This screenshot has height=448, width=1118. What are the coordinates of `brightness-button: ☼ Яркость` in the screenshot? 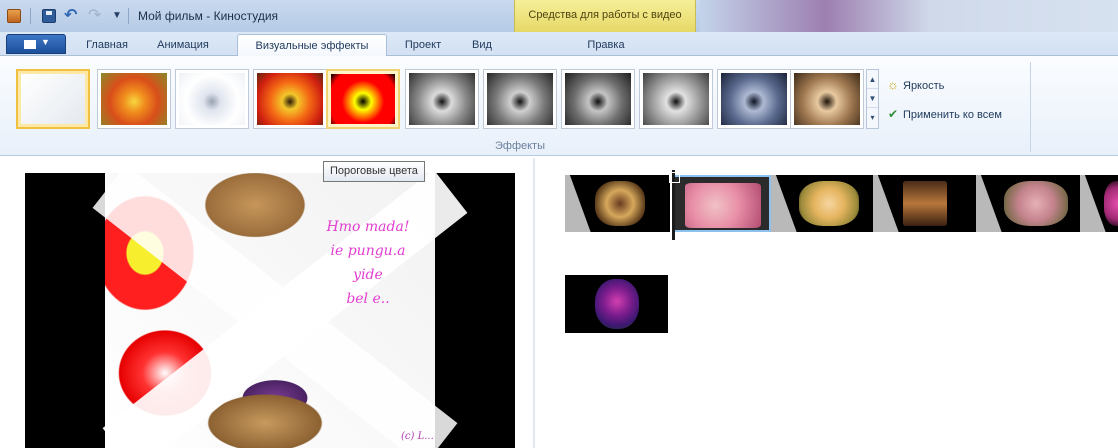 It's located at (915, 84).